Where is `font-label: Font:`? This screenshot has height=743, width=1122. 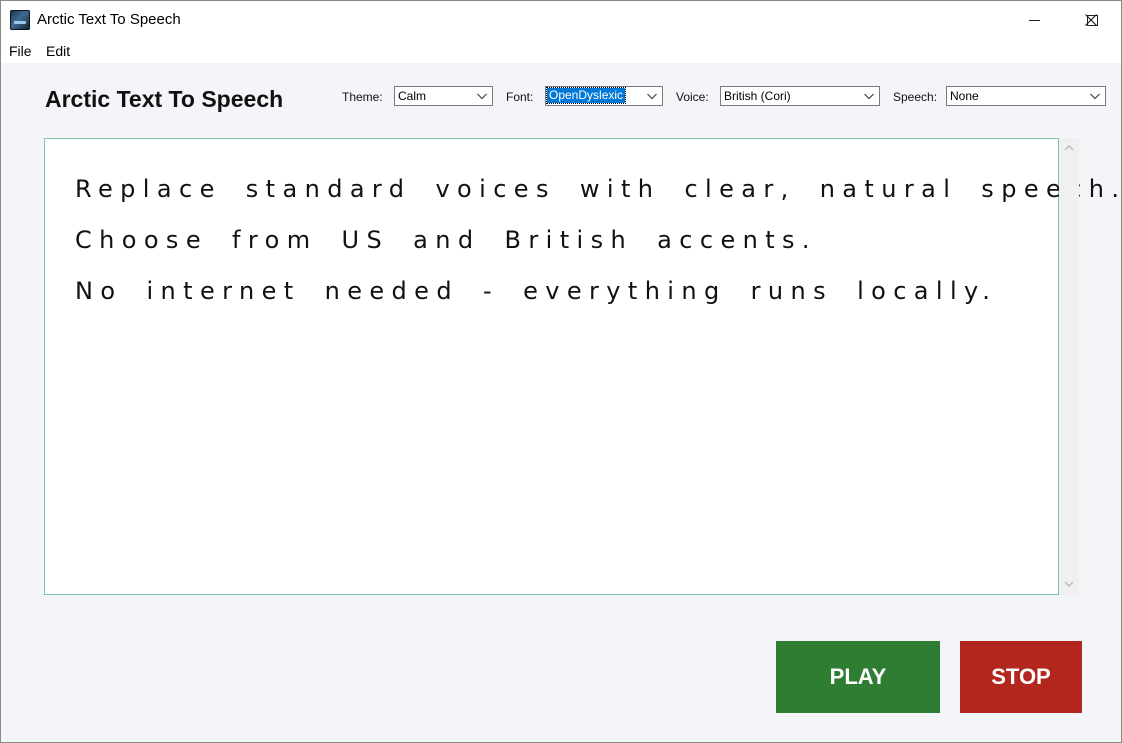 font-label: Font: is located at coordinates (520, 97).